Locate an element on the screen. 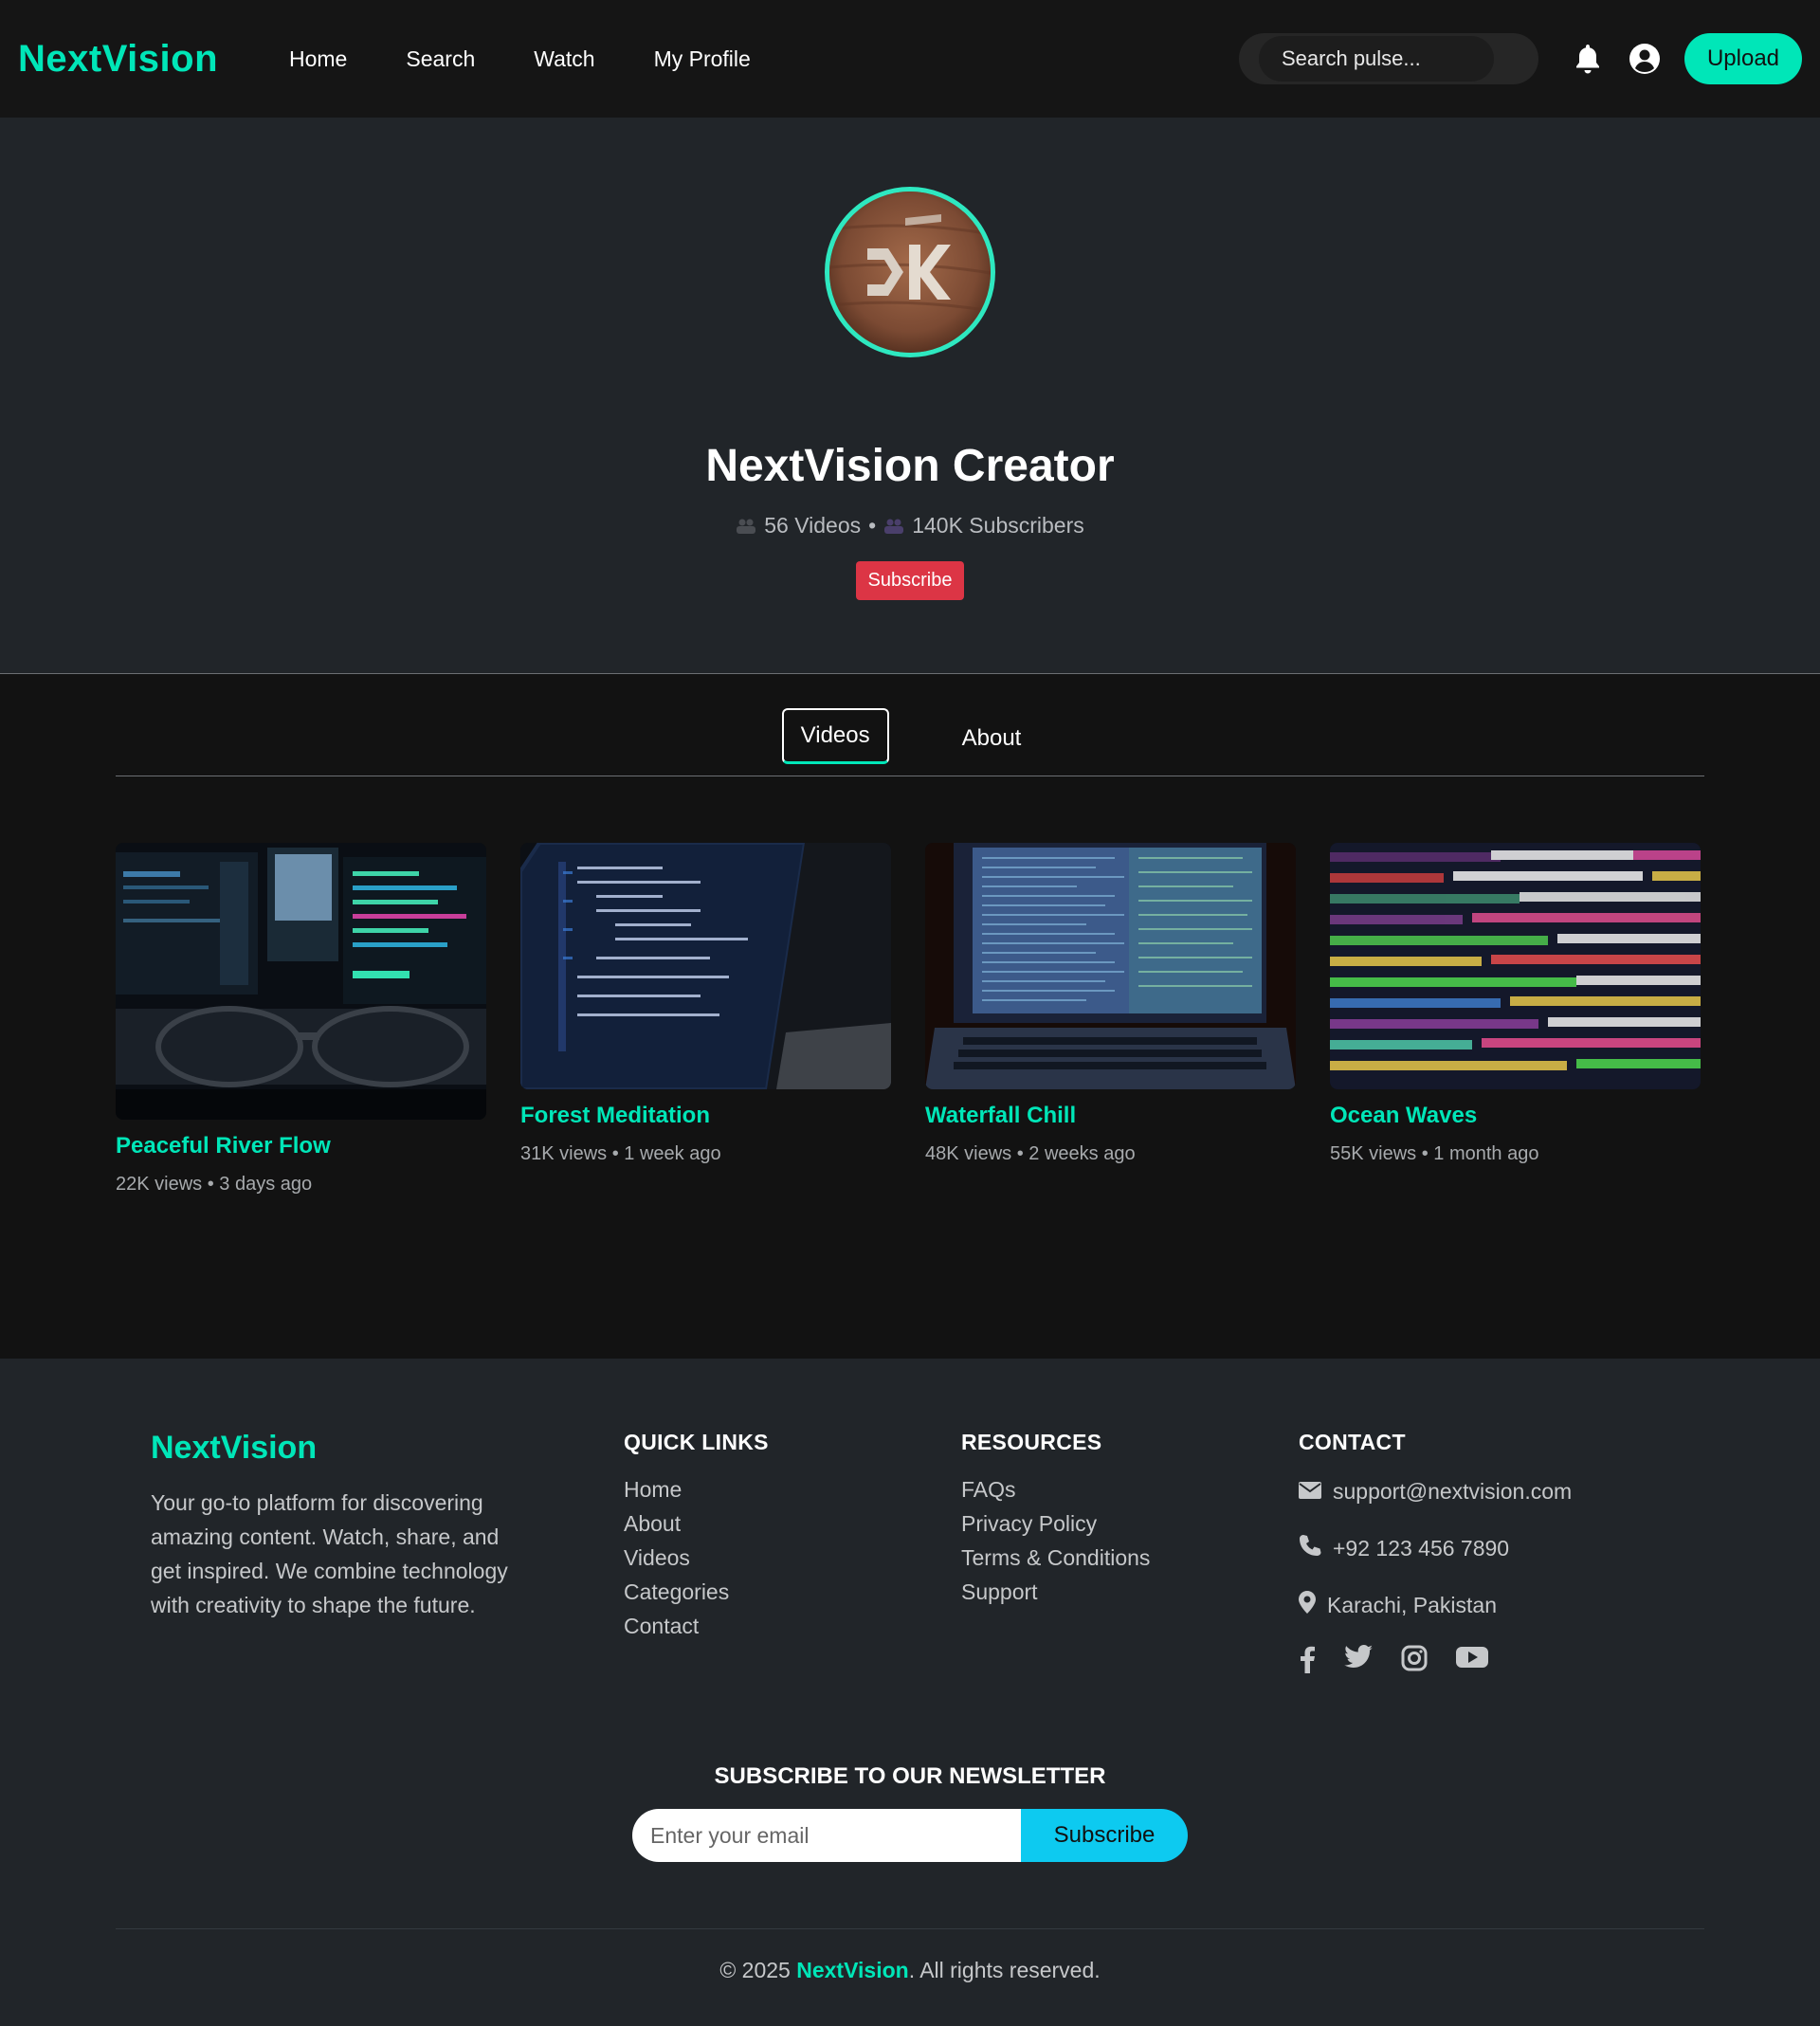 The image size is (1820, 2026). newsletter-heading: SUBSCRIBE TO OUR NEWSLETTER is located at coordinates (910, 1776).